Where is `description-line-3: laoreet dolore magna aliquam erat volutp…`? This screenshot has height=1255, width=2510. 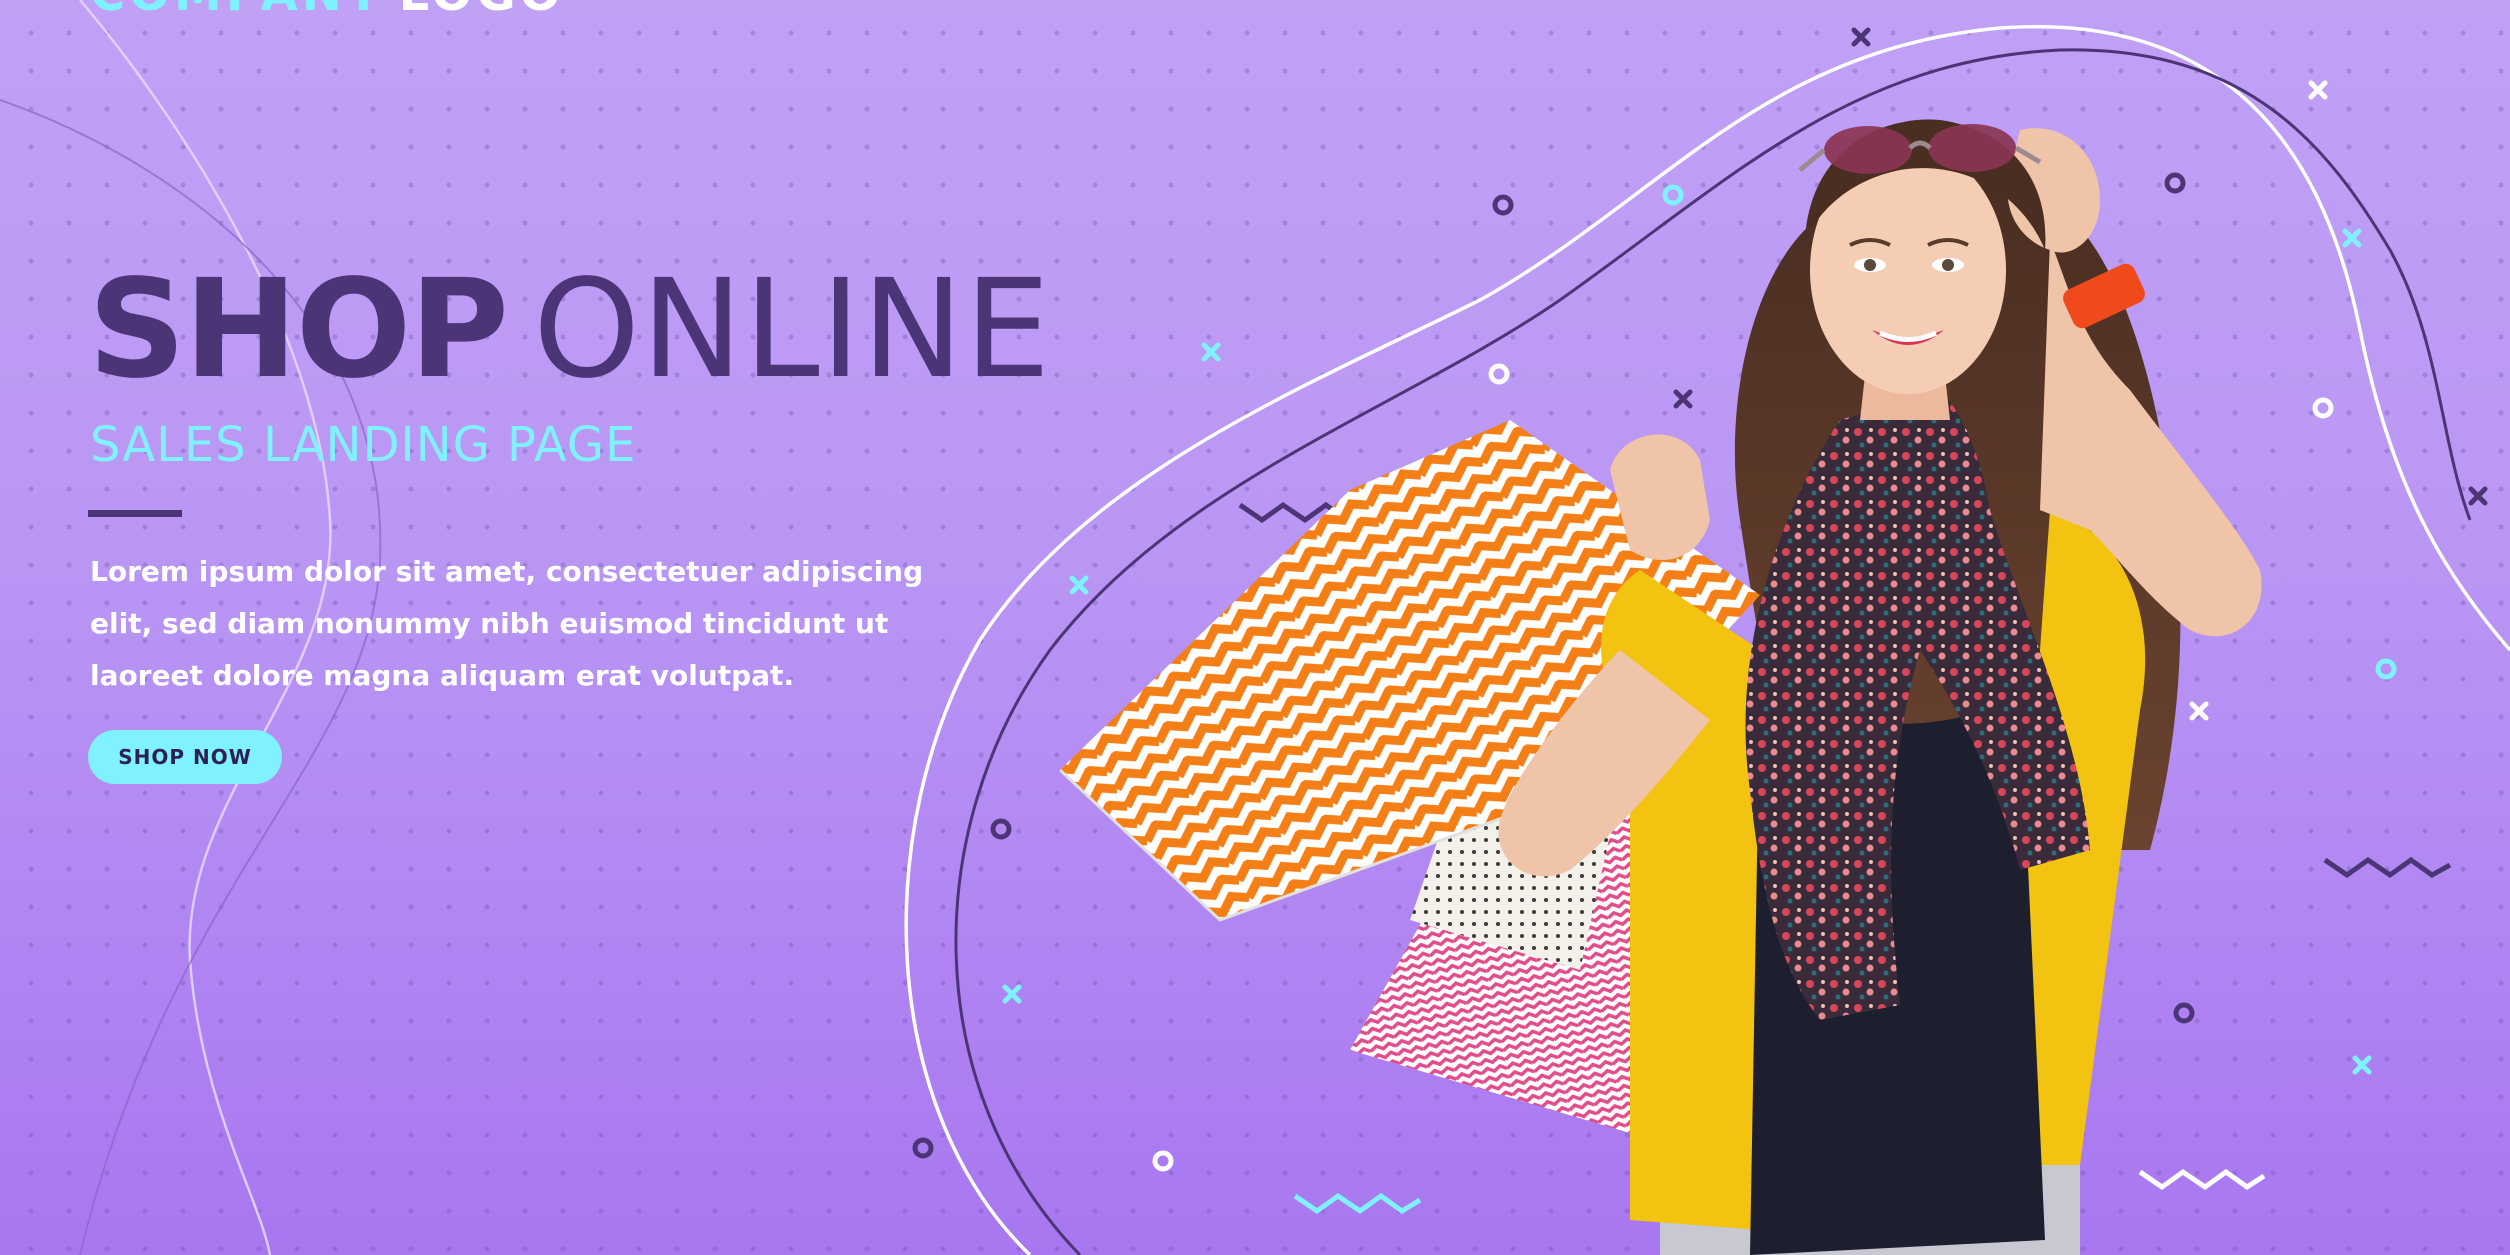 description-line-3: laoreet dolore magna aliquam erat volutp… is located at coordinates (442, 675).